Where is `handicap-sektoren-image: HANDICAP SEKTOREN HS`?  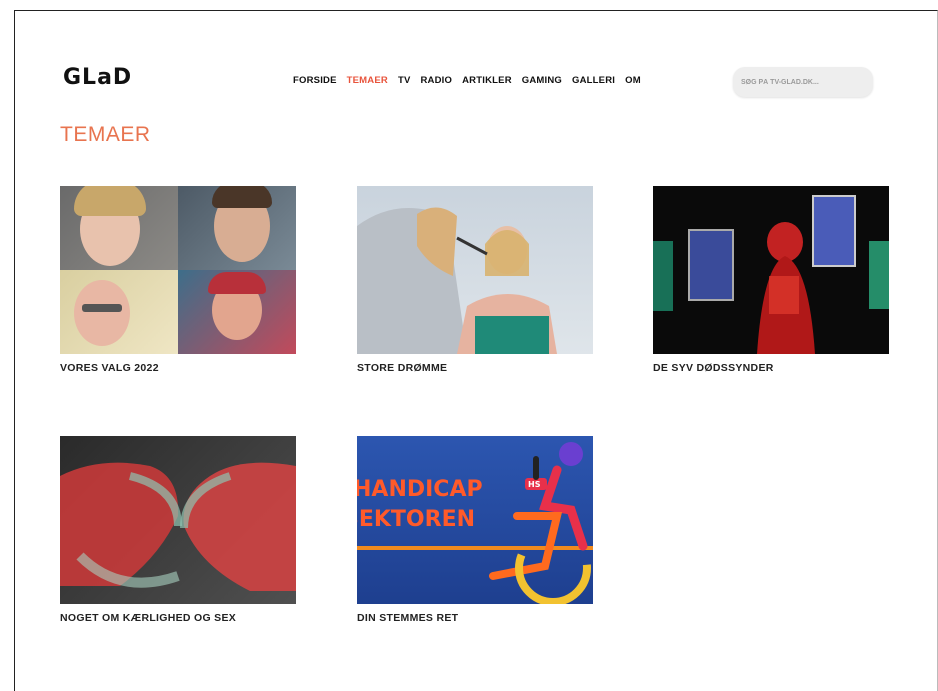 handicap-sektoren-image: HANDICAP SEKTOREN HS is located at coordinates (475, 523).